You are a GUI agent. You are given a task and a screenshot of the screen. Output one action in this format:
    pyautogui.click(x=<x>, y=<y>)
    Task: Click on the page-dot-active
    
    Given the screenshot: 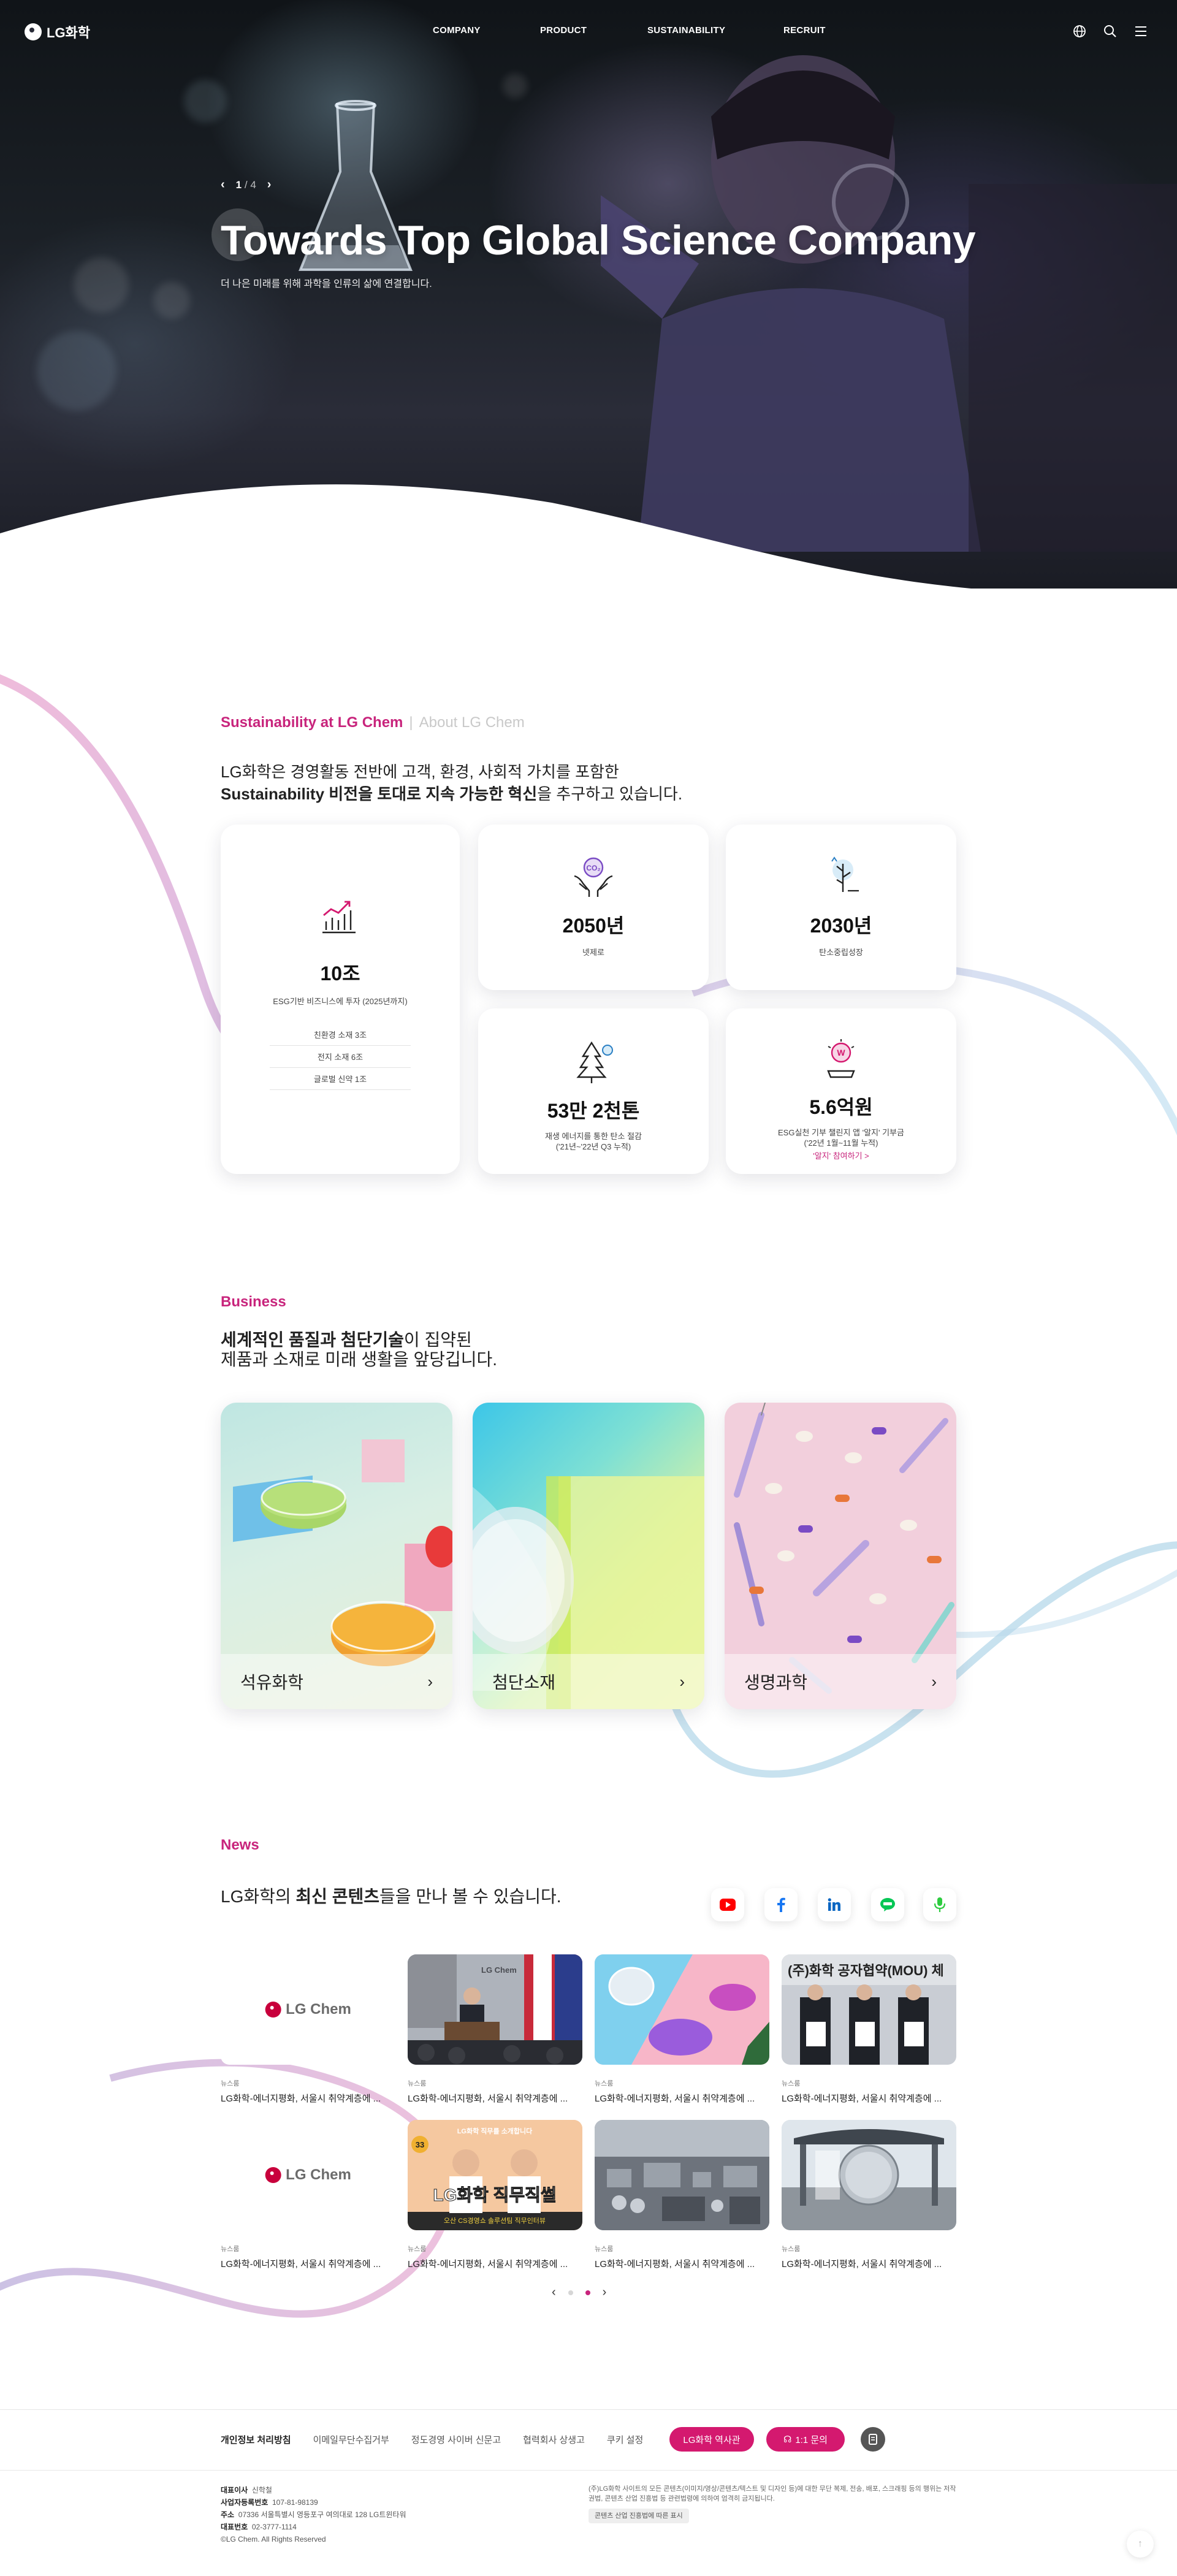 What is the action you would take?
    pyautogui.click(x=587, y=2292)
    